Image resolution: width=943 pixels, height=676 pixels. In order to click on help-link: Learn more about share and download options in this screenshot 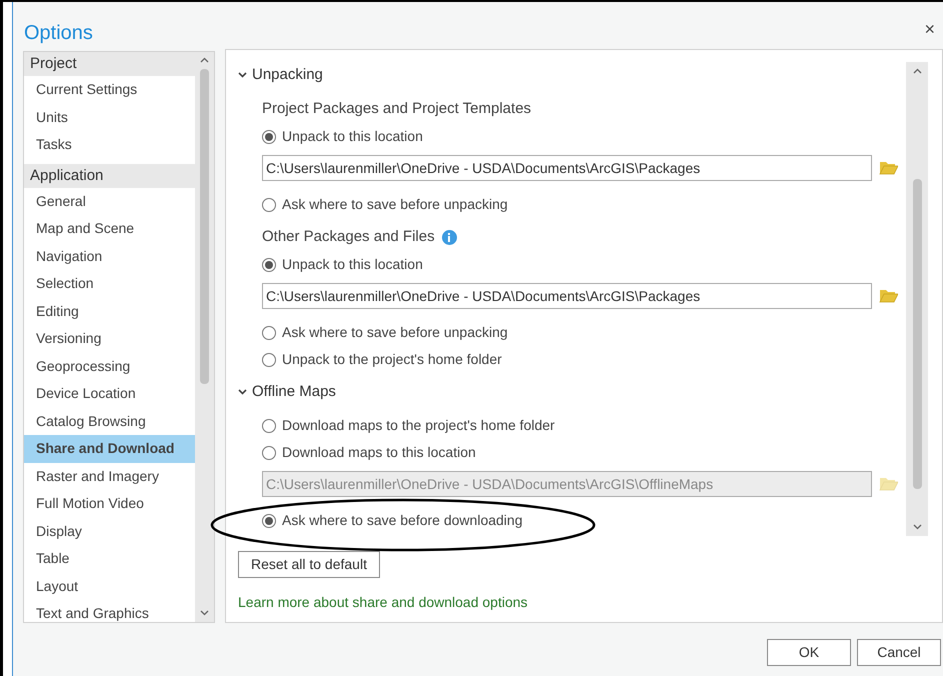, I will do `click(383, 602)`.